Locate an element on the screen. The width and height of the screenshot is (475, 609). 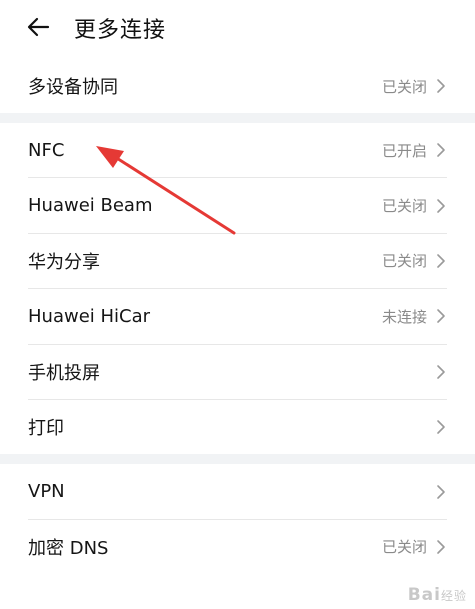
row-huawei-beam: Huawei Beam 已关闭 is located at coordinates (237, 205).